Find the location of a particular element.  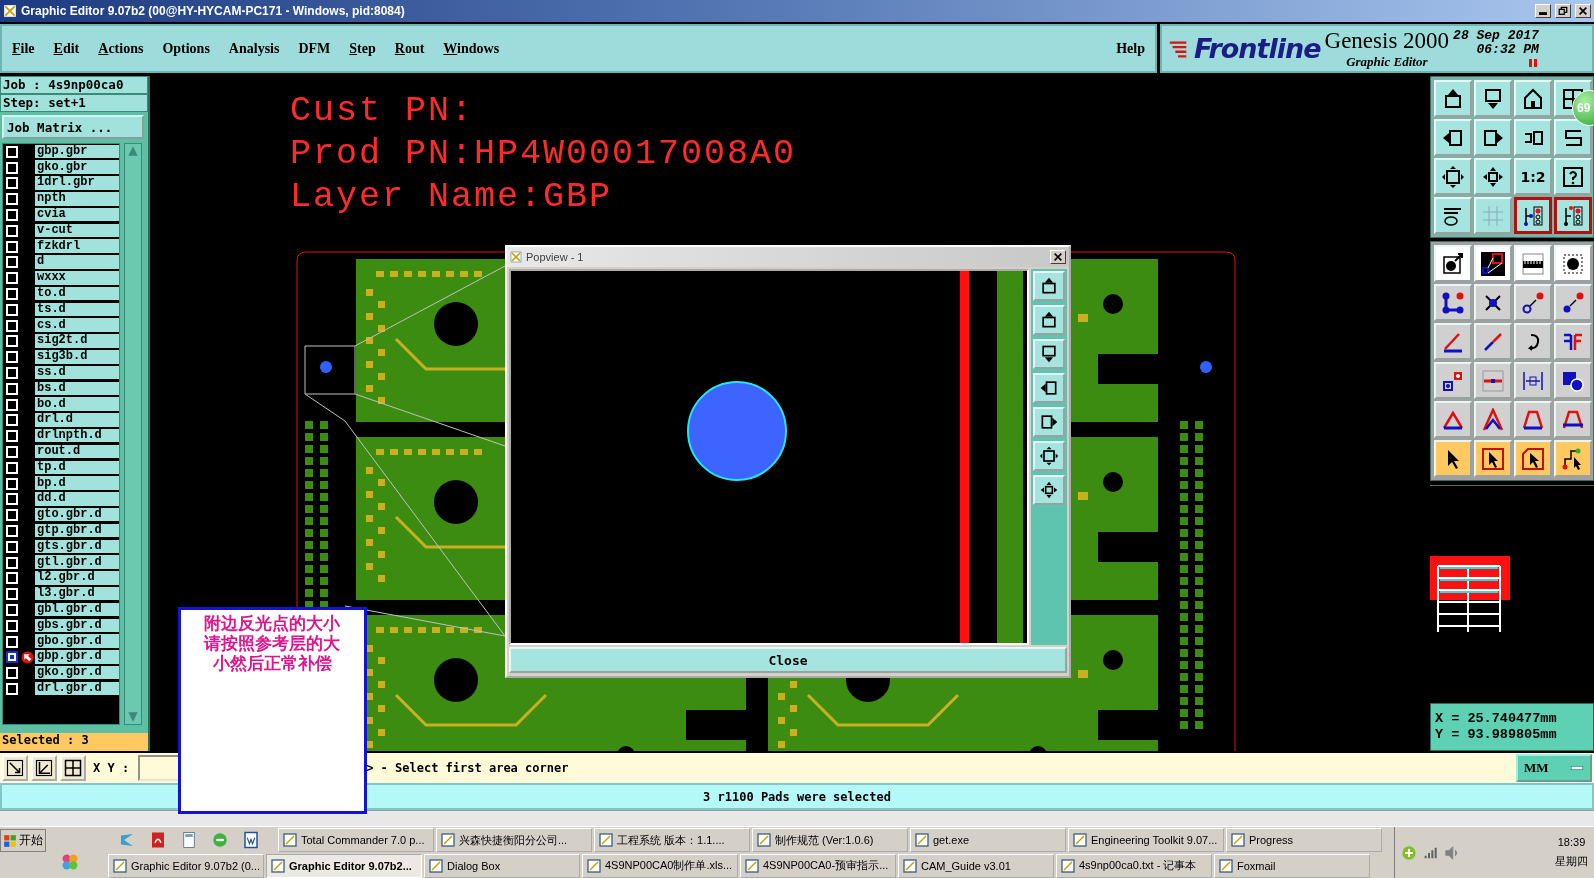

layer-name: gko.gbr is located at coordinates (77, 167).